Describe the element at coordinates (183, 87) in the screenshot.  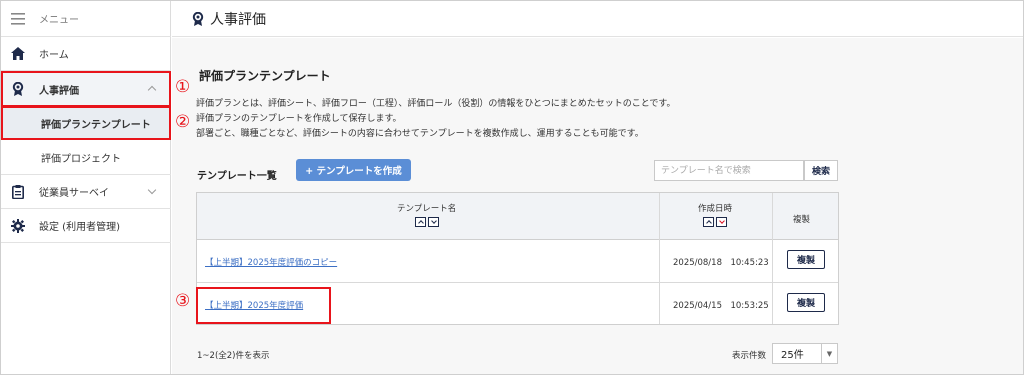
I see `callout-number-1: ①` at that location.